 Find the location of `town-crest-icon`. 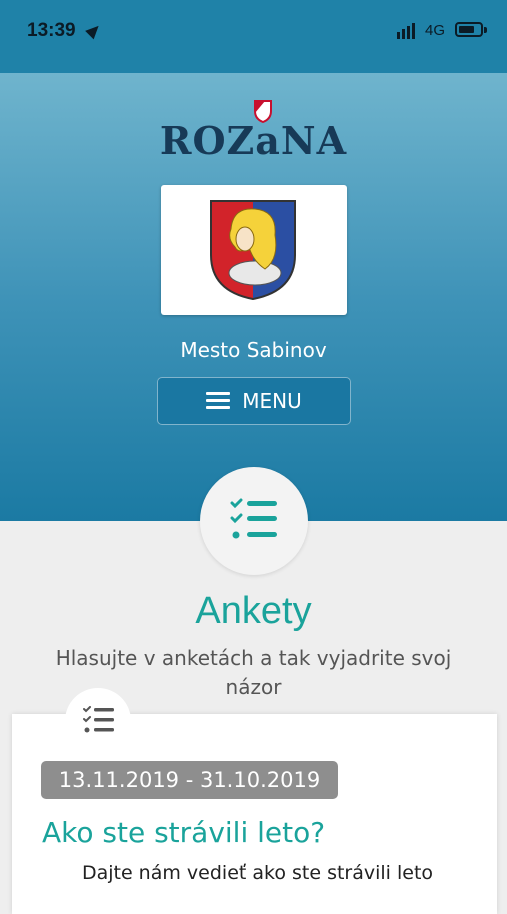

town-crest-icon is located at coordinates (253, 250).